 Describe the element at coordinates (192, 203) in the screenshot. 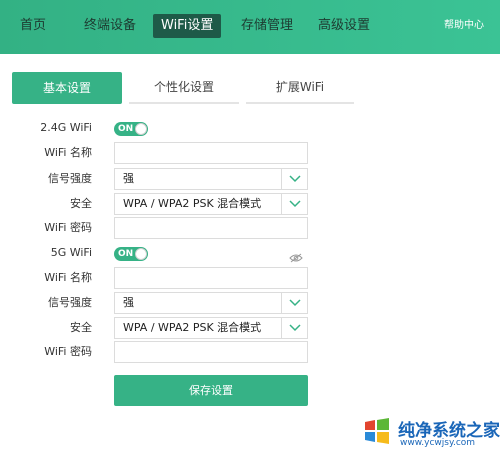

I see `wifi24-security-value: WPA / WPA2 PSK 混合模式` at that location.